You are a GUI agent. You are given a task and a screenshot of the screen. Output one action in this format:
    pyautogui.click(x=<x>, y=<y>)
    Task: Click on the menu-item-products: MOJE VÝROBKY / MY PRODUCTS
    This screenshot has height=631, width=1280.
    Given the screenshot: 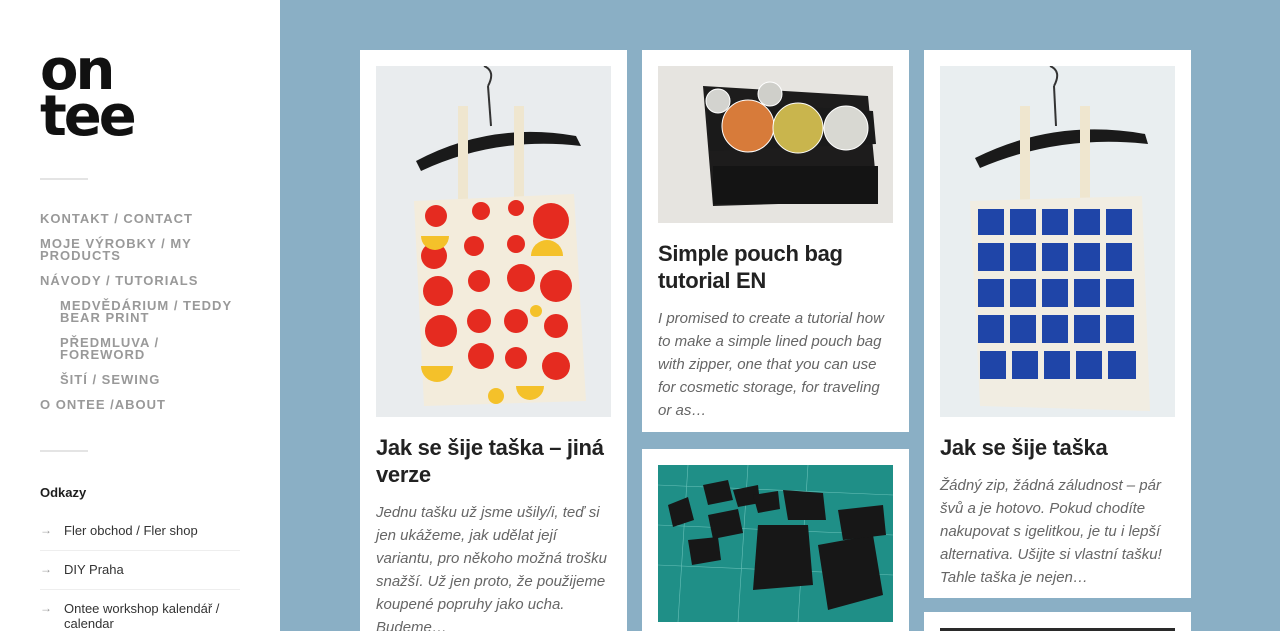 What is the action you would take?
    pyautogui.click(x=140, y=249)
    